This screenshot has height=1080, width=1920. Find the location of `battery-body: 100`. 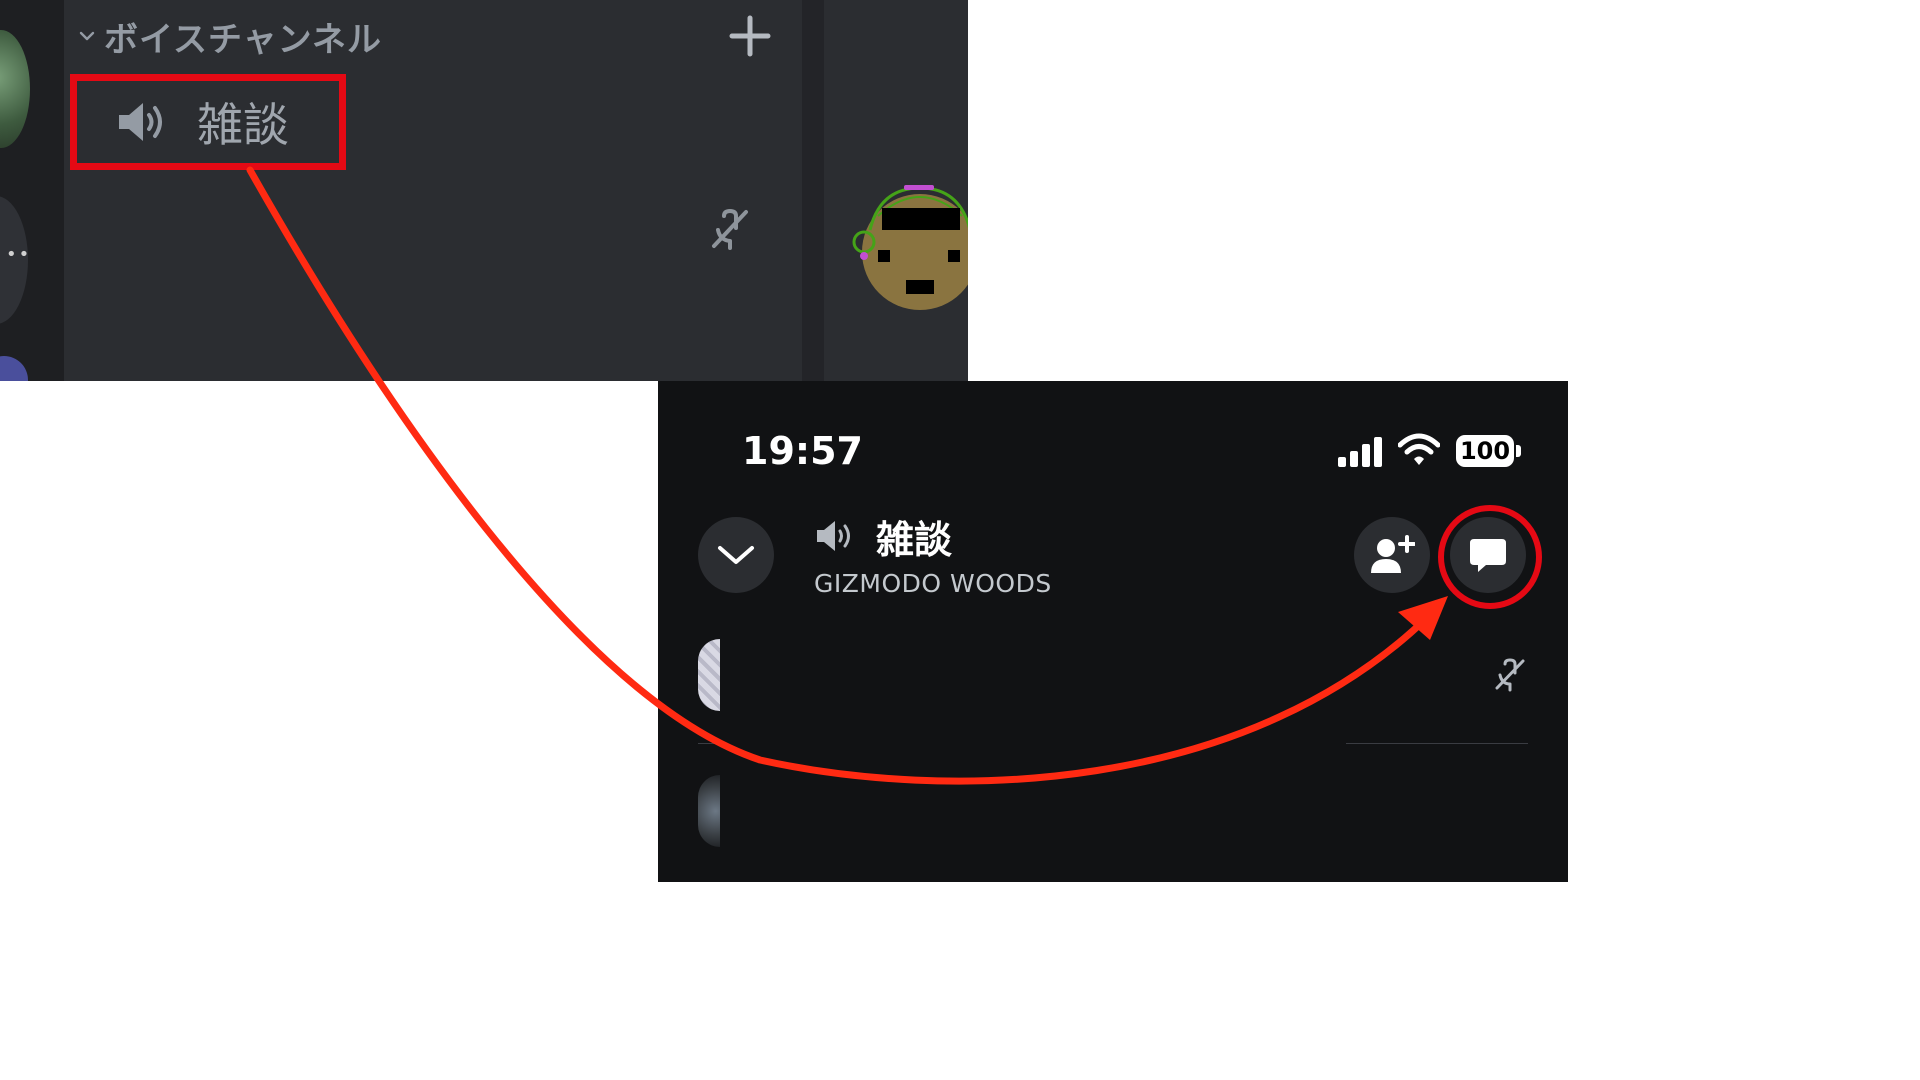

battery-body: 100 is located at coordinates (1485, 451).